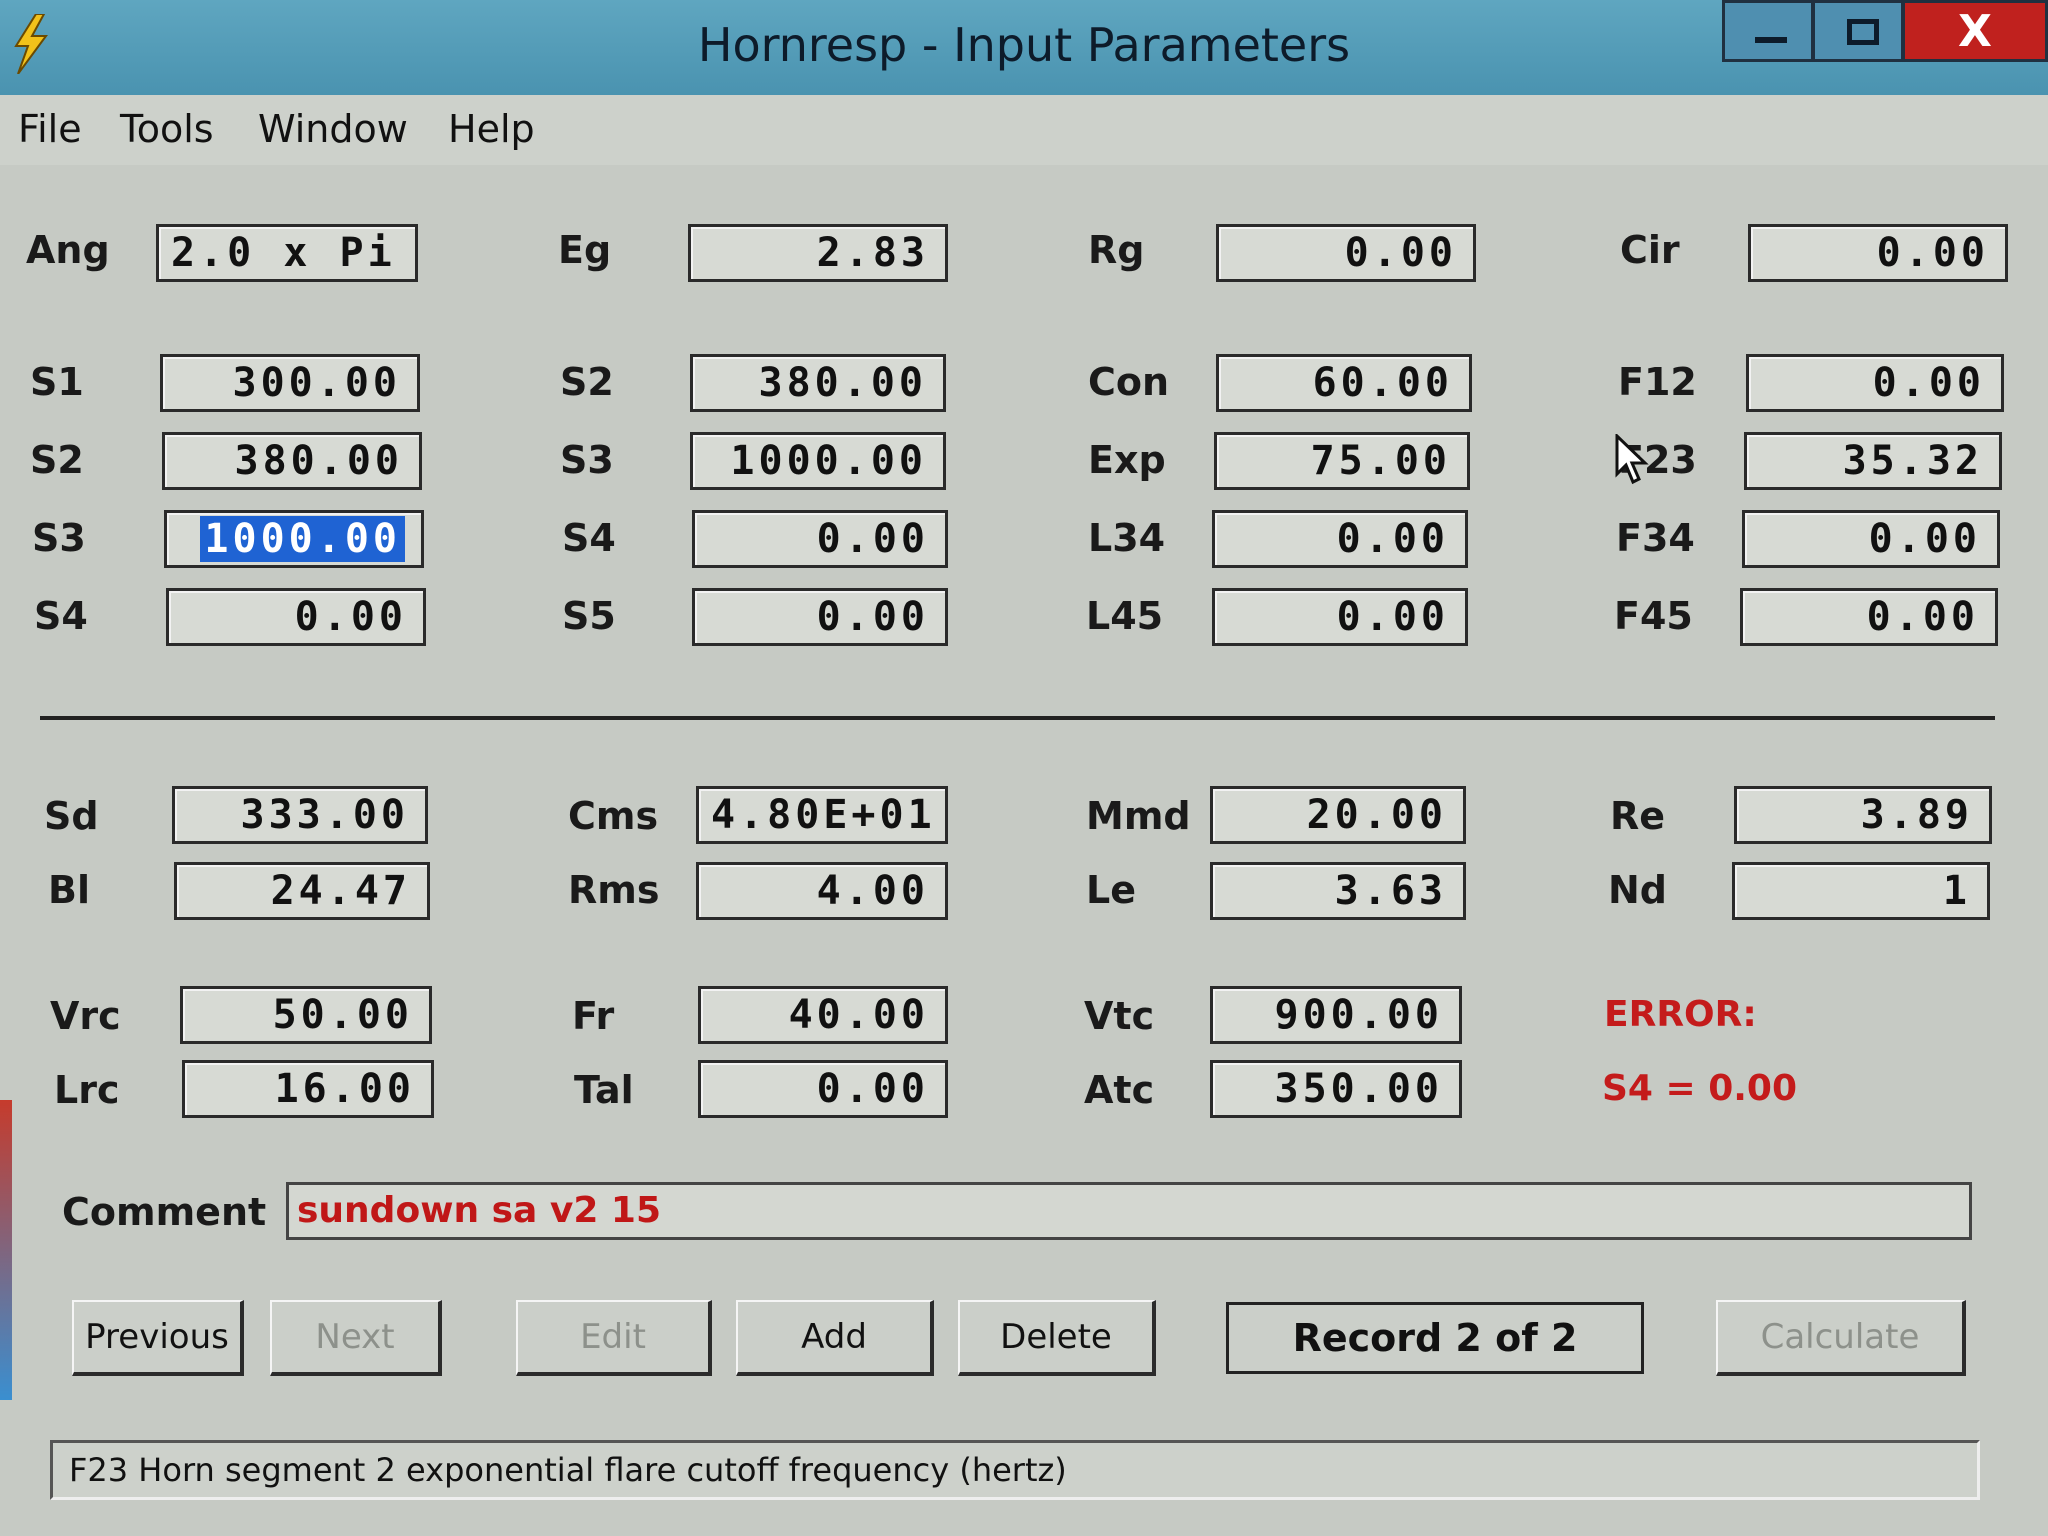 Image resolution: width=2048 pixels, height=1536 pixels. Describe the element at coordinates (61, 616) in the screenshot. I see `row4-col1-label: S4` at that location.